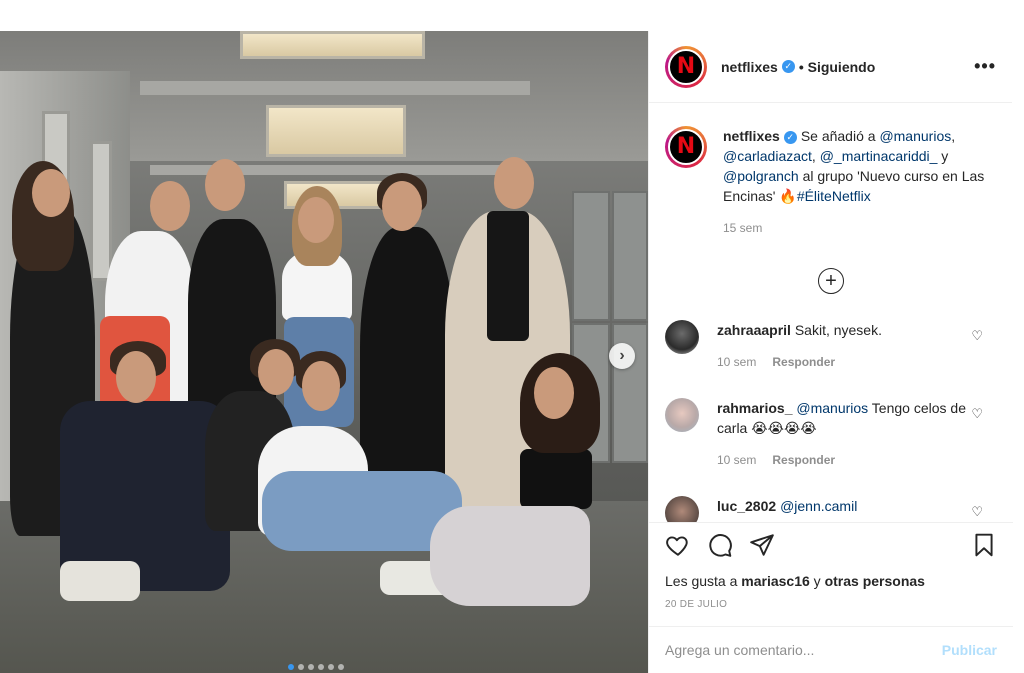 This screenshot has height=673, width=1024. What do you see at coordinates (678, 545) in the screenshot?
I see `heart-icon` at bounding box center [678, 545].